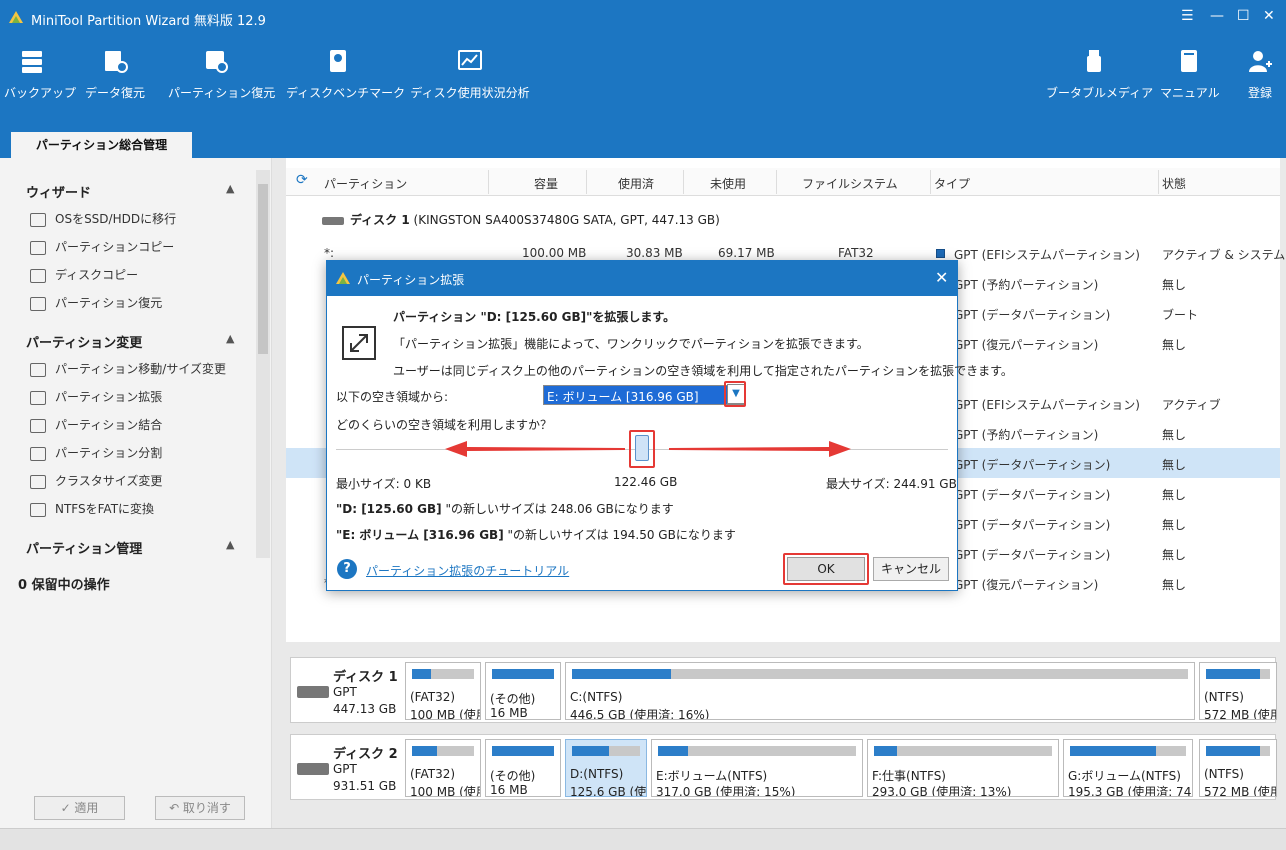  Describe the element at coordinates (470, 83) in the screenshot. I see `space-analyzer-button: ディスク使用状況分析` at that location.